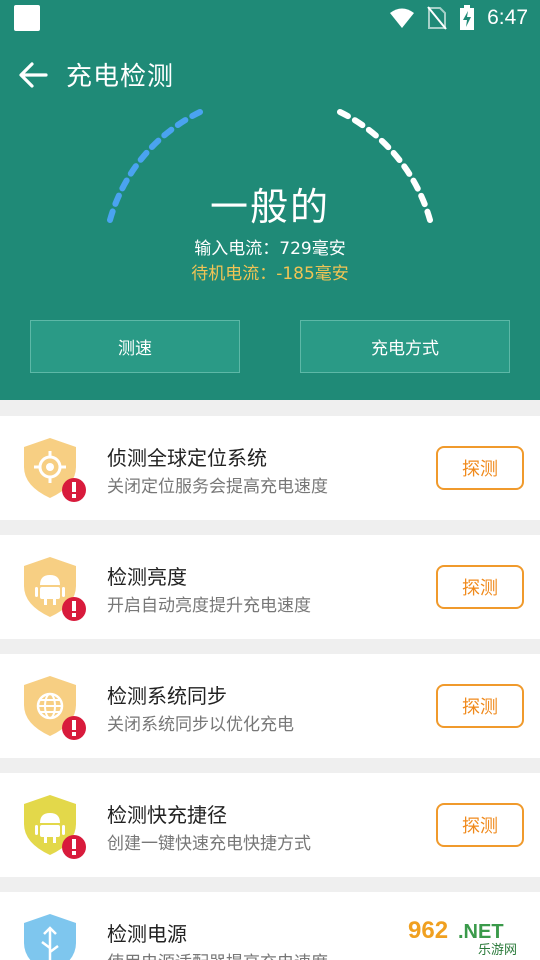 The height and width of the screenshot is (960, 540). I want to click on input-current: 输入电流：729毫安, so click(270, 249).